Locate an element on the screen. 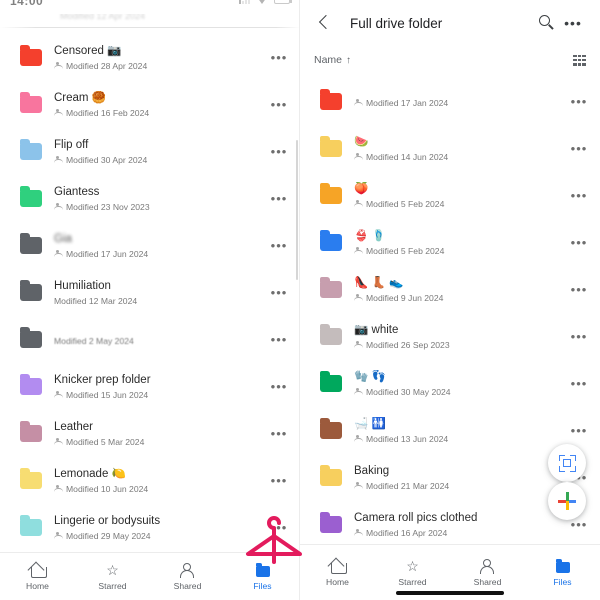 This screenshot has height=600, width=600. list-item: 👠 👢 👟 Modified 9 Jun 2024 ••• is located at coordinates (450, 289).